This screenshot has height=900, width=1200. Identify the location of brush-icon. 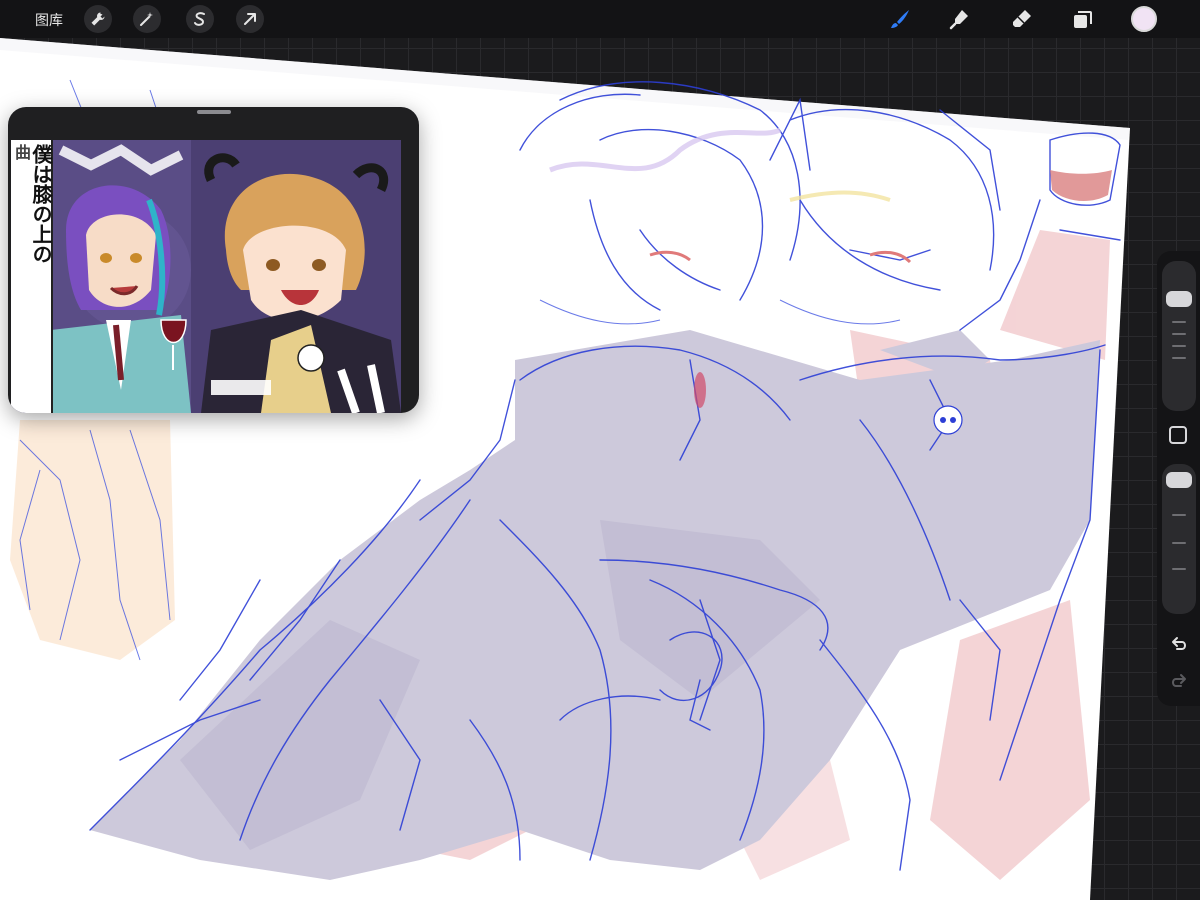
(900, 19).